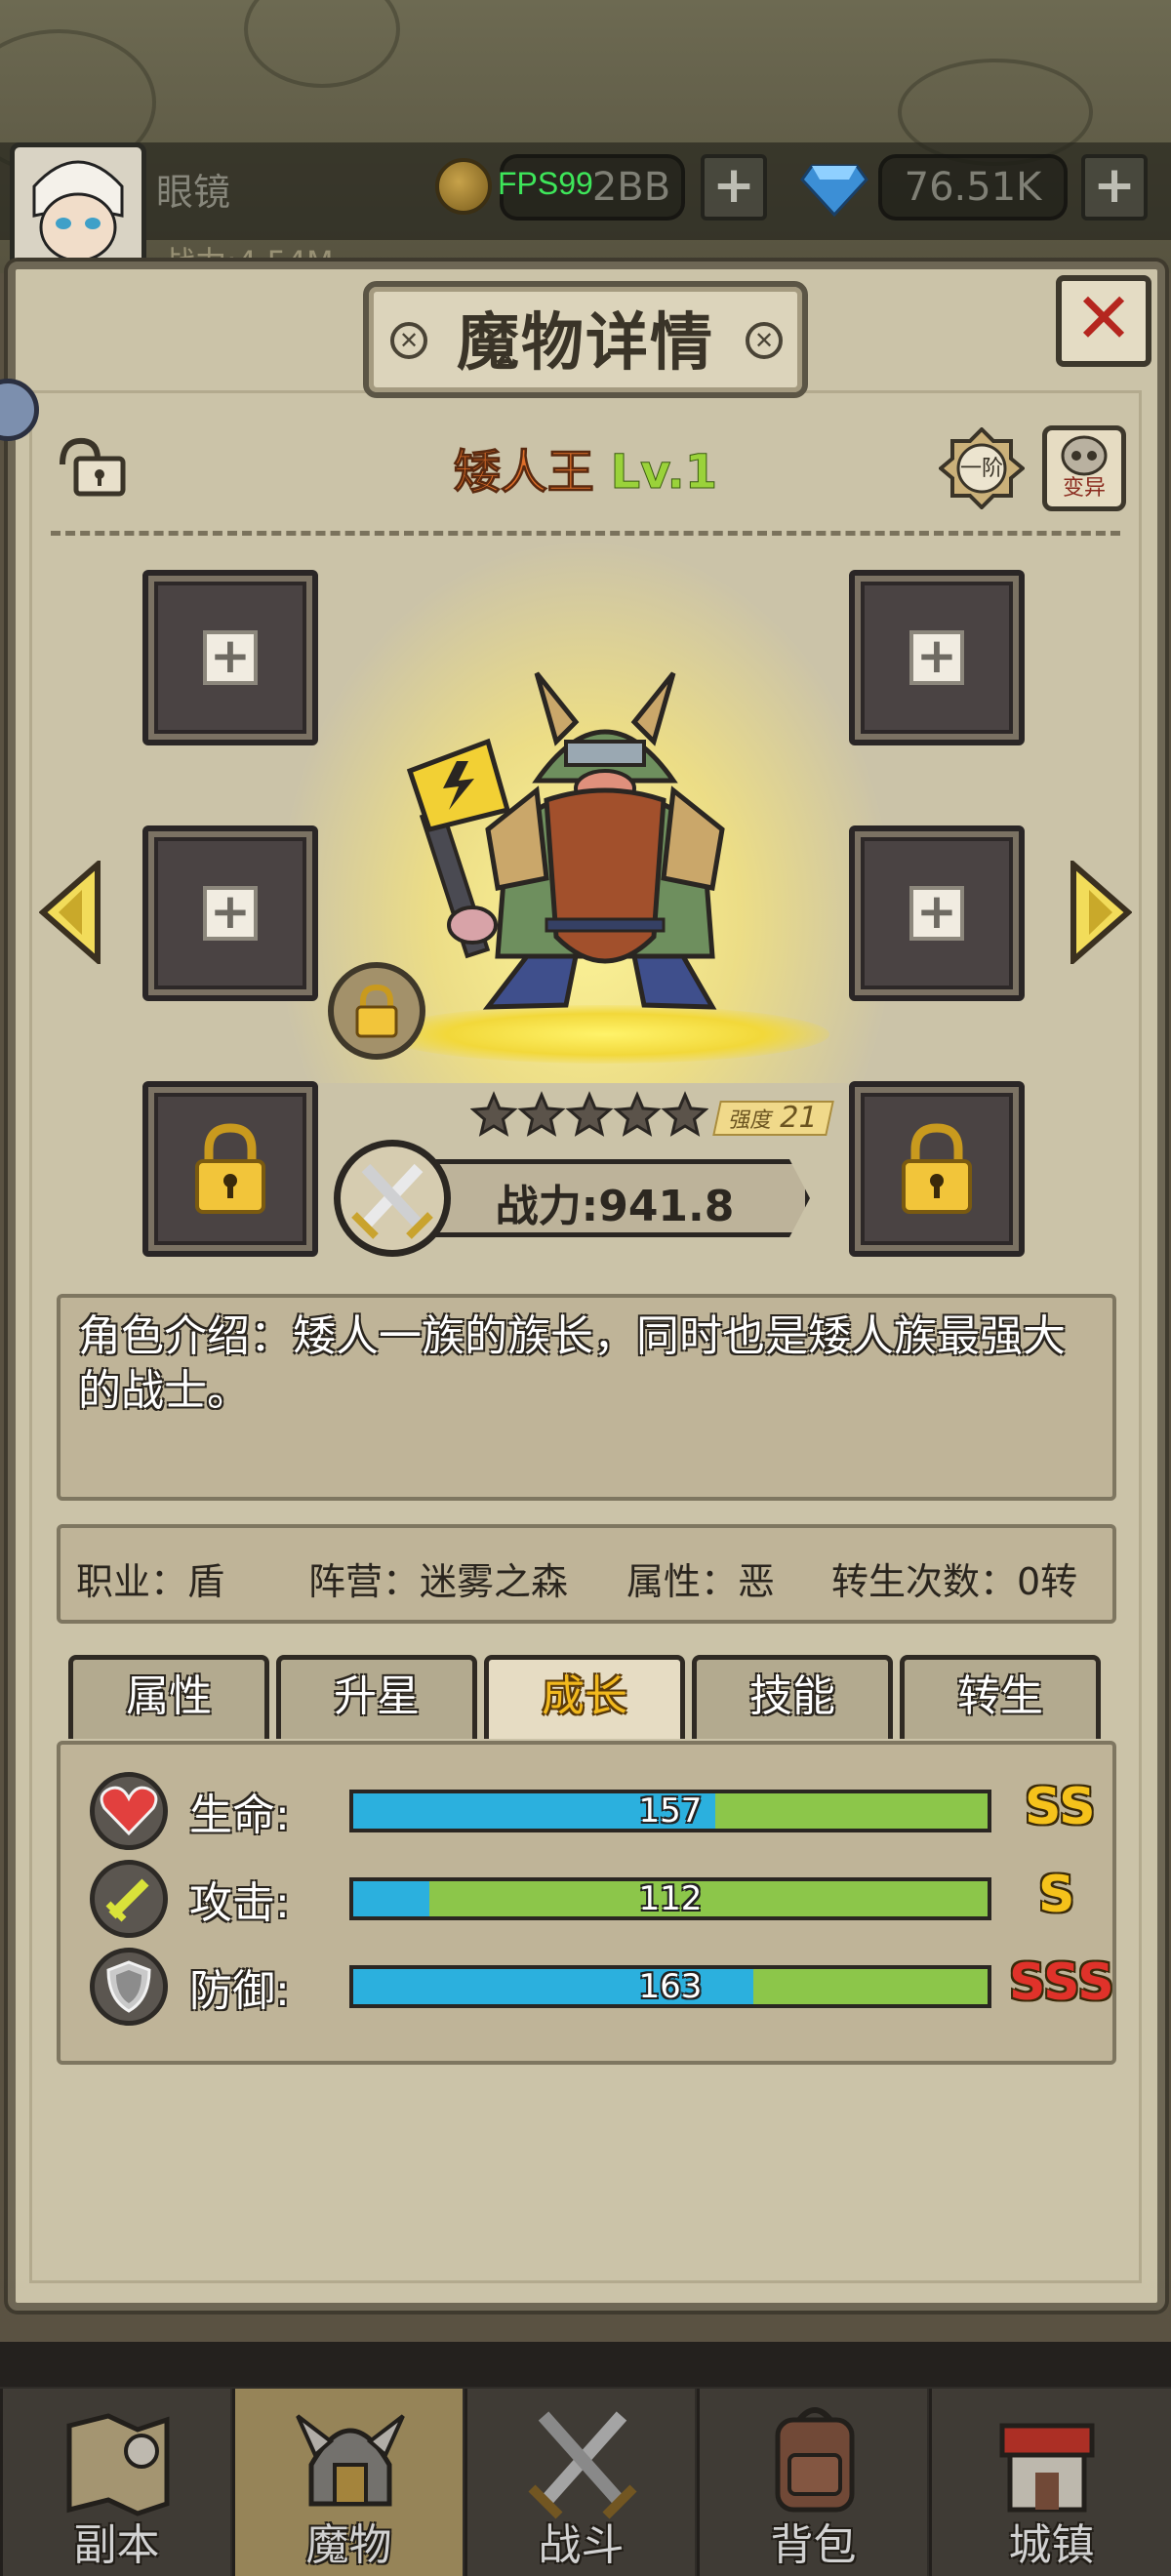 The image size is (1171, 2576). What do you see at coordinates (193, 192) in the screenshot?
I see `player-name: 眼镜` at bounding box center [193, 192].